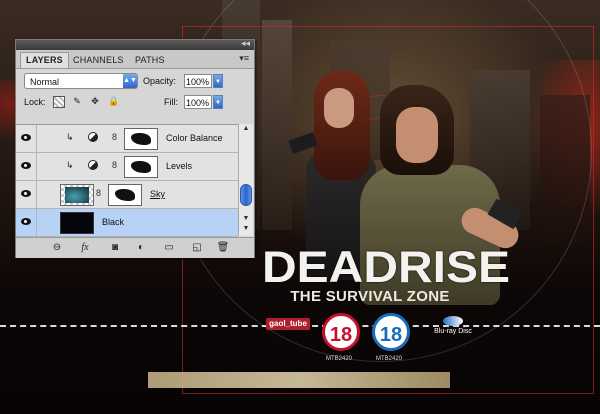 Image resolution: width=600 pixels, height=414 pixels. I want to click on layer-row-levels: ↳ 8 Levels, so click(127, 167).